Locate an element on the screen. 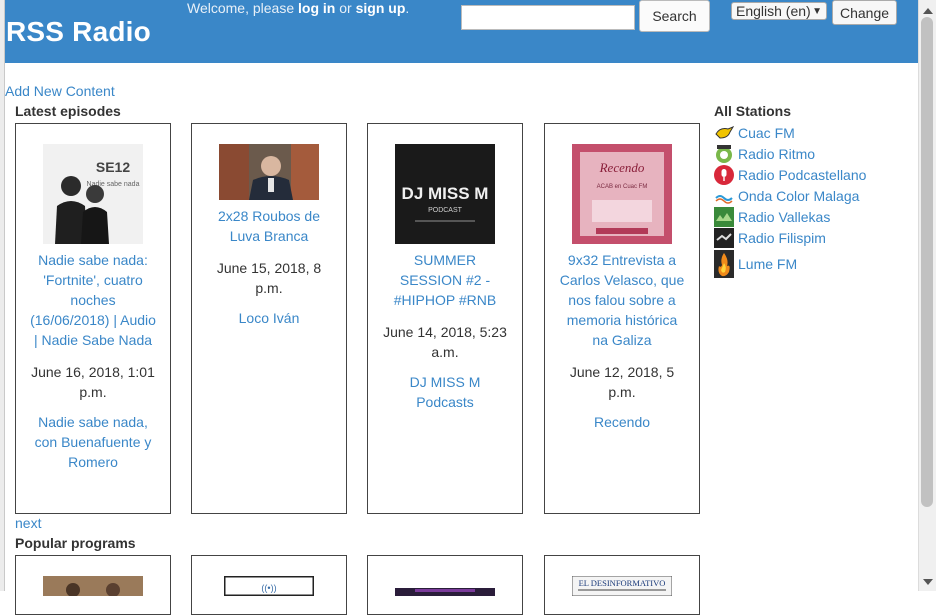 The width and height of the screenshot is (936, 615). svg-text: EL DESINFORMATIVO is located at coordinates (622, 583).